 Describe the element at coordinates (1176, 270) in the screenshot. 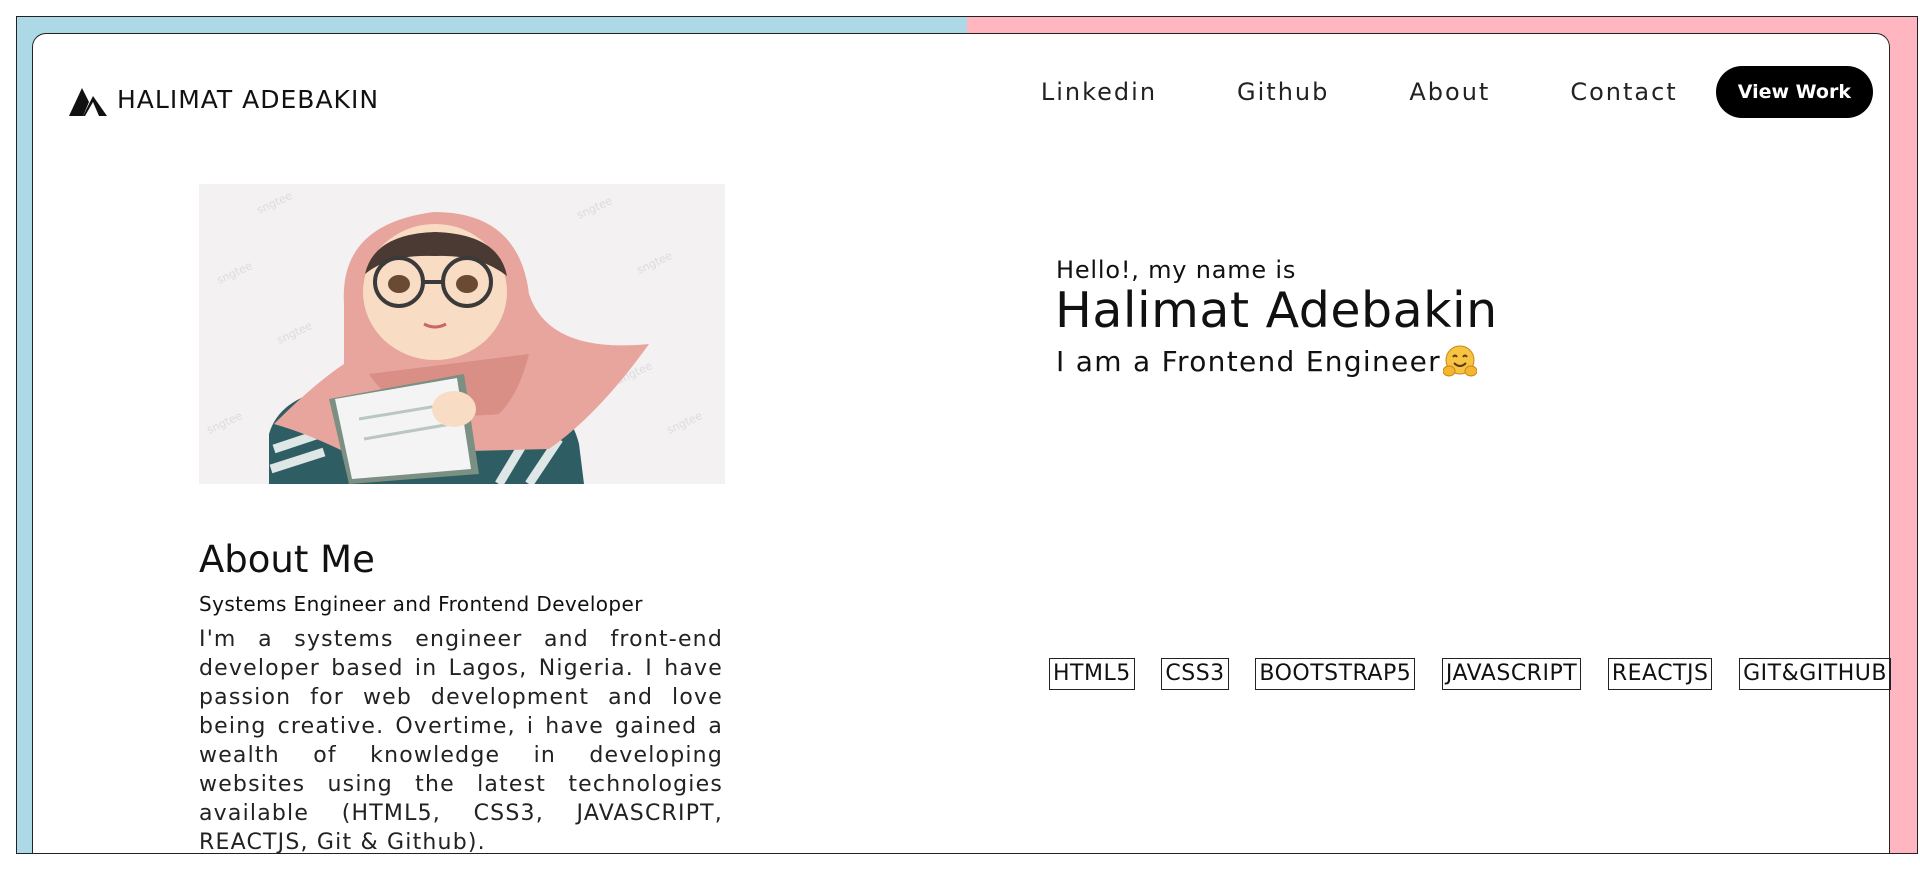

I see `hero-greeting: Hello!, my name is` at that location.